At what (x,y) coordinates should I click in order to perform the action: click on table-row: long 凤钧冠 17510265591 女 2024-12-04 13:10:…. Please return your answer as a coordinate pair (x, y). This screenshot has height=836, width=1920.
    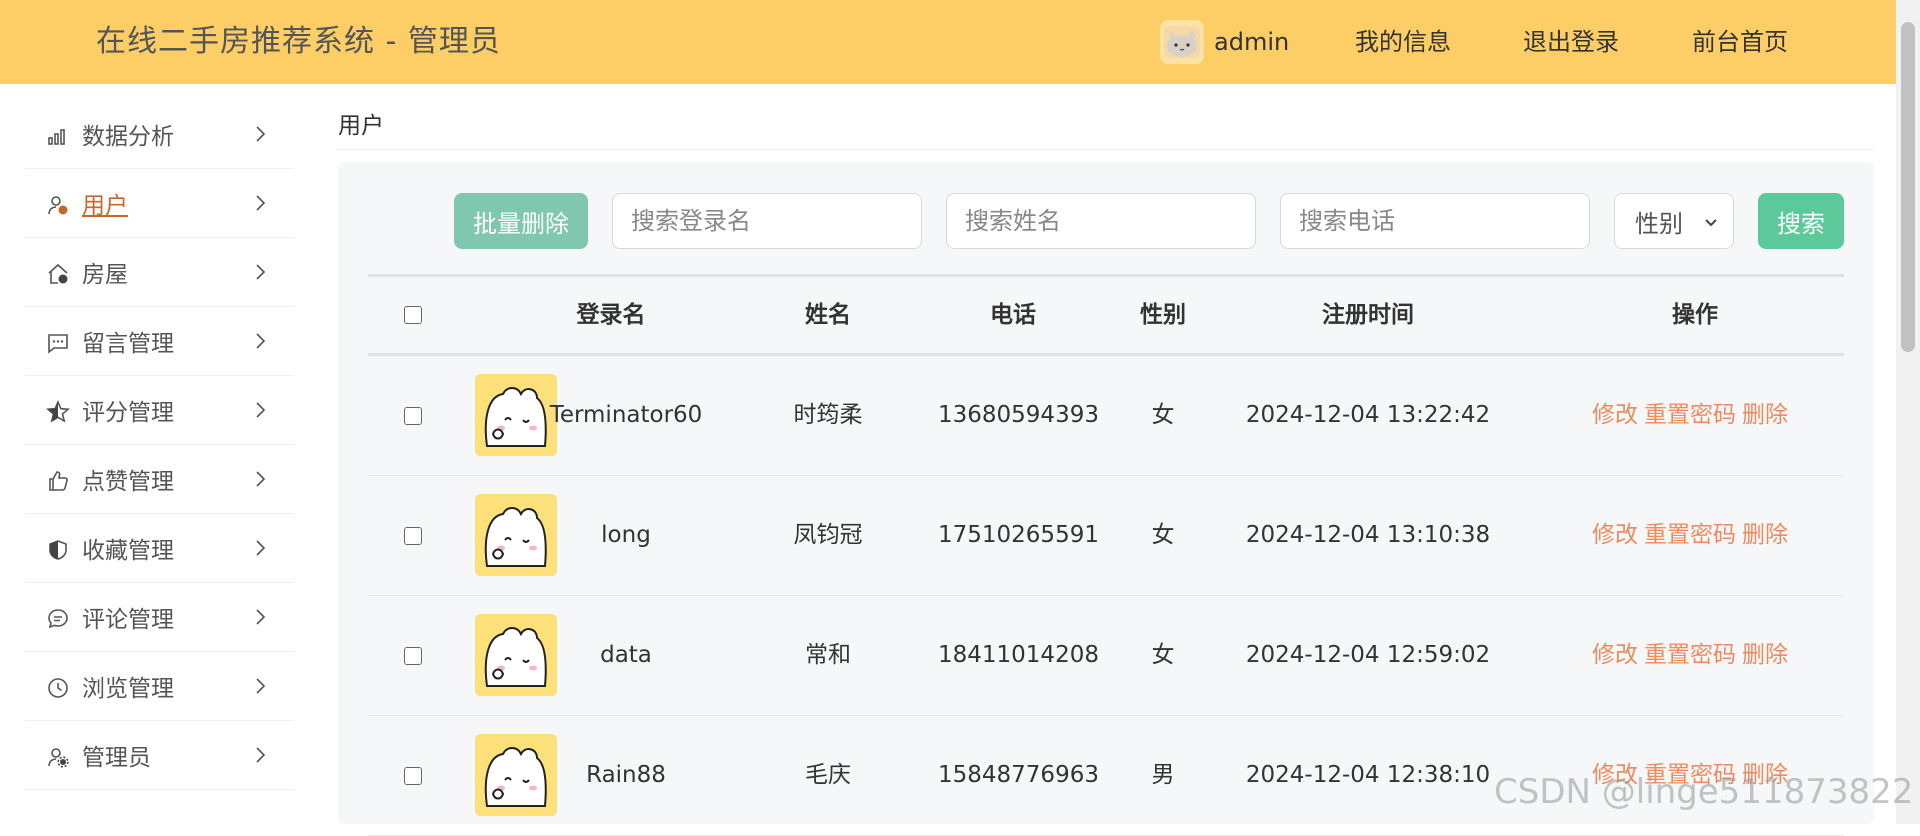
    Looking at the image, I should click on (1106, 536).